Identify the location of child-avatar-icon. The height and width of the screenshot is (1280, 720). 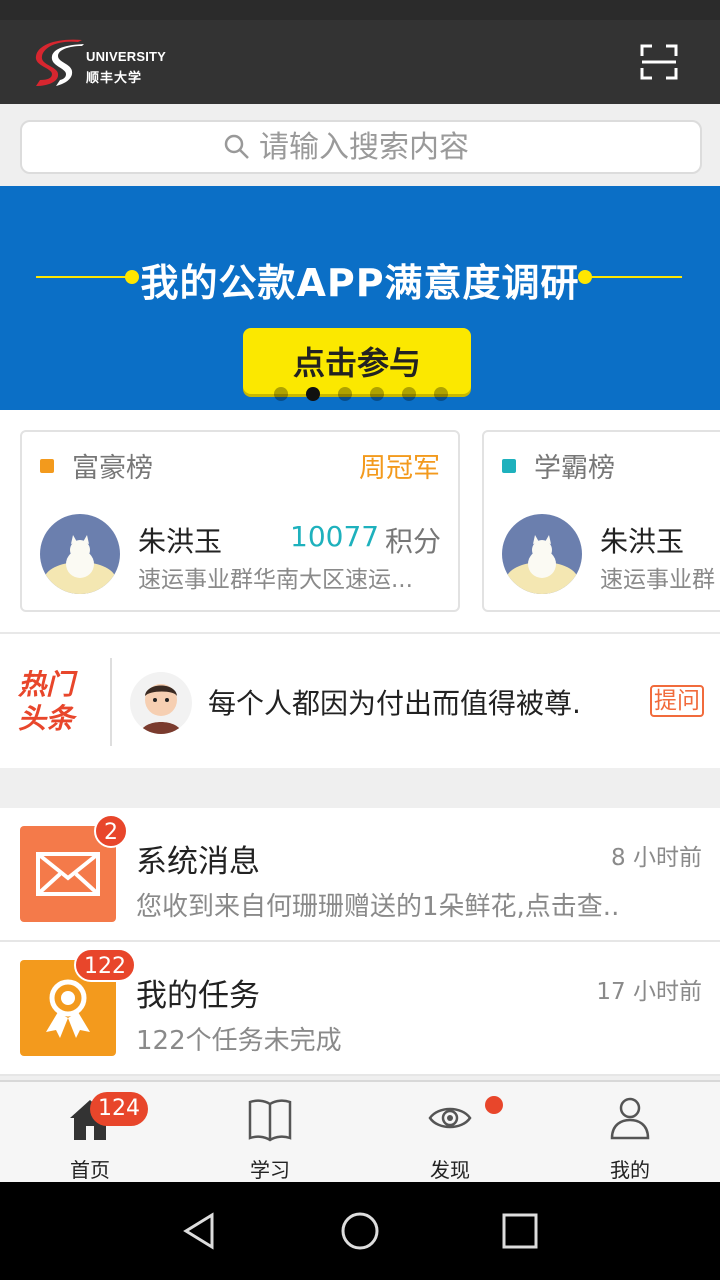
(161, 703).